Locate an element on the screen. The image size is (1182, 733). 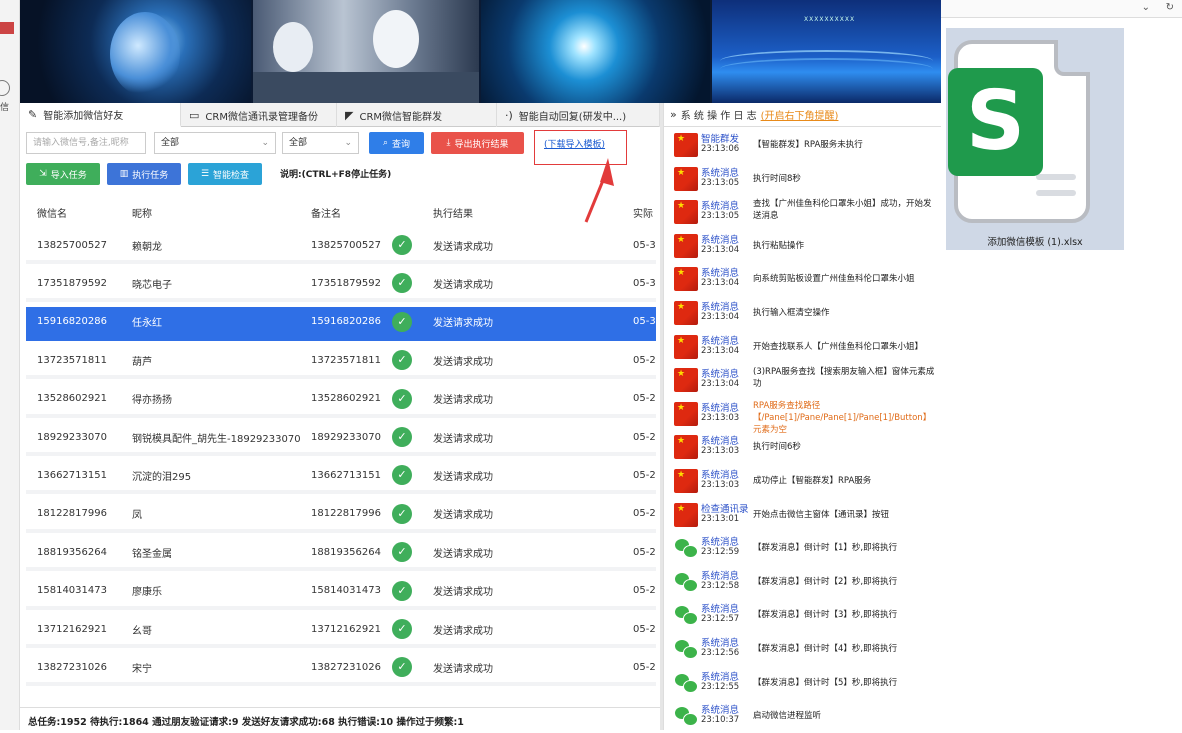
check-button: ☰ 智能检查 is located at coordinates (225, 174).